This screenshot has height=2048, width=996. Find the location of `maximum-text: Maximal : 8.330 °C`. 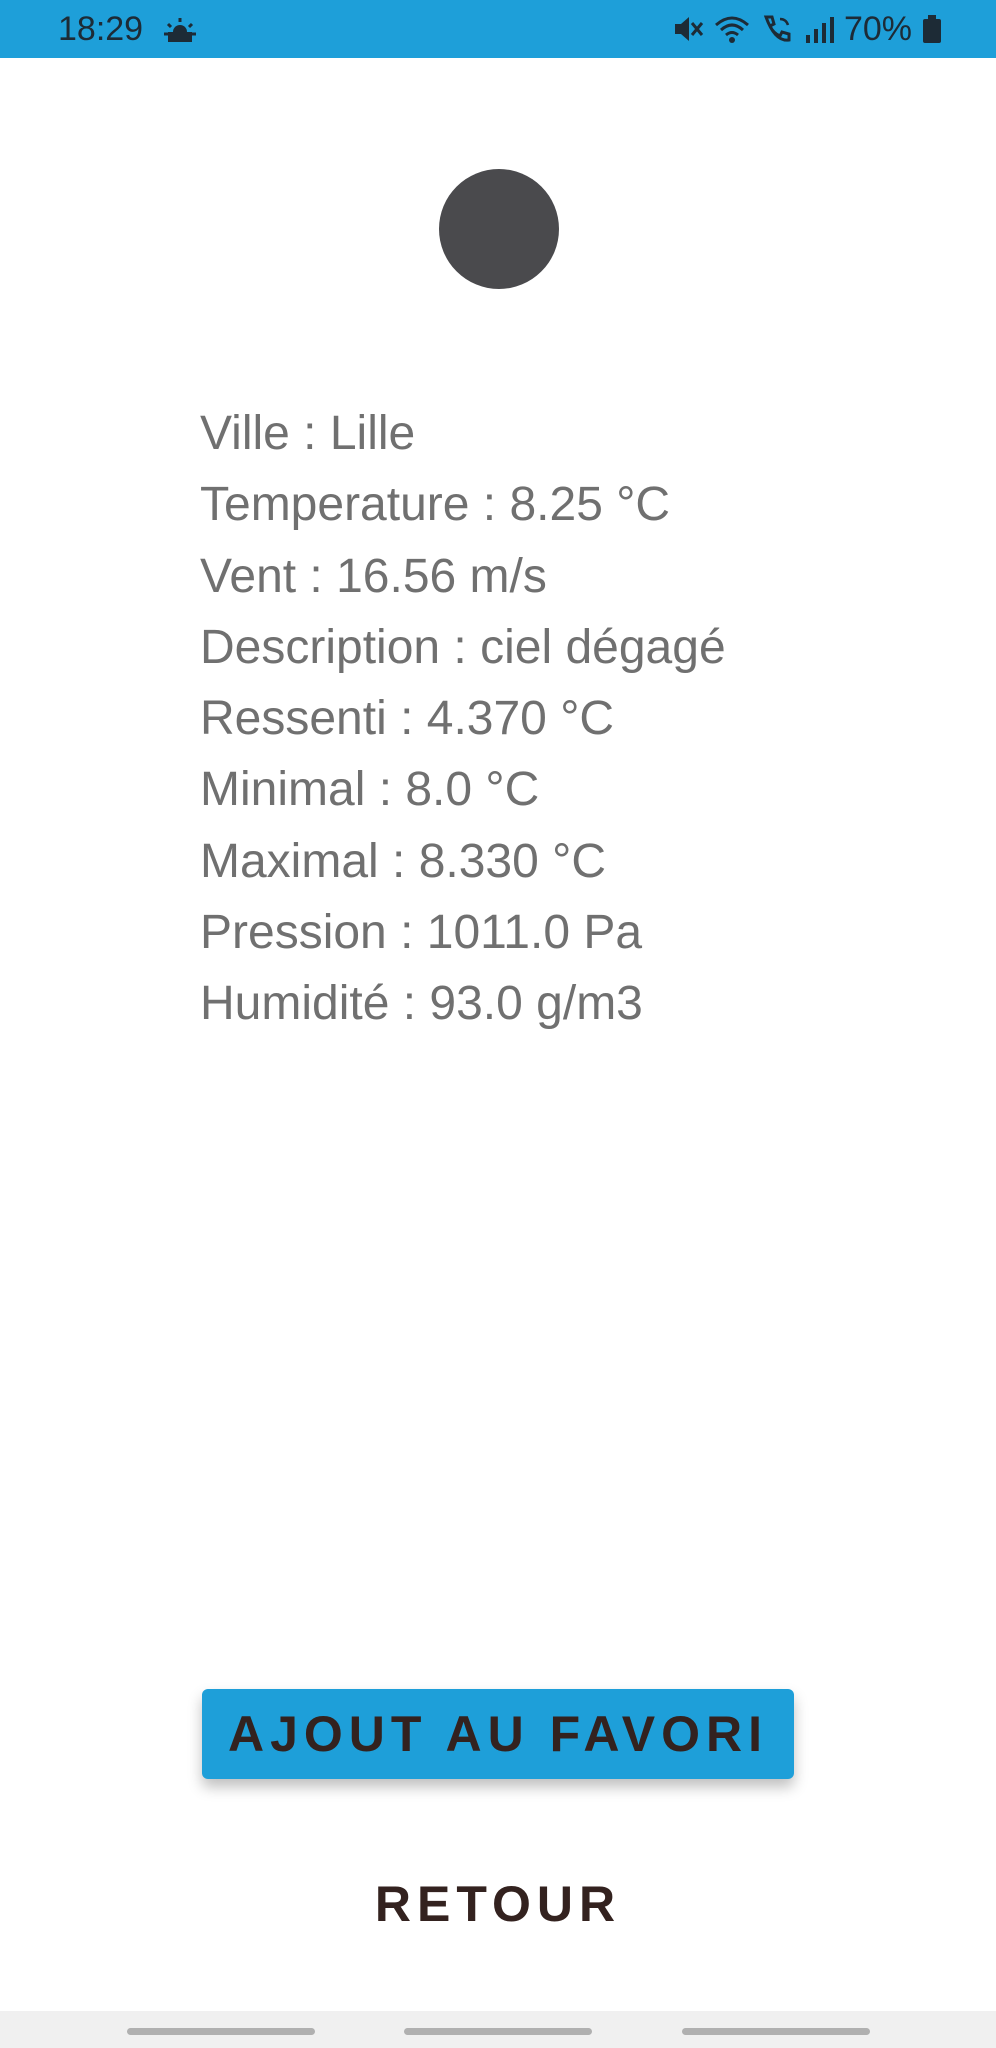

maximum-text: Maximal : 8.330 °C is located at coordinates (403, 861).